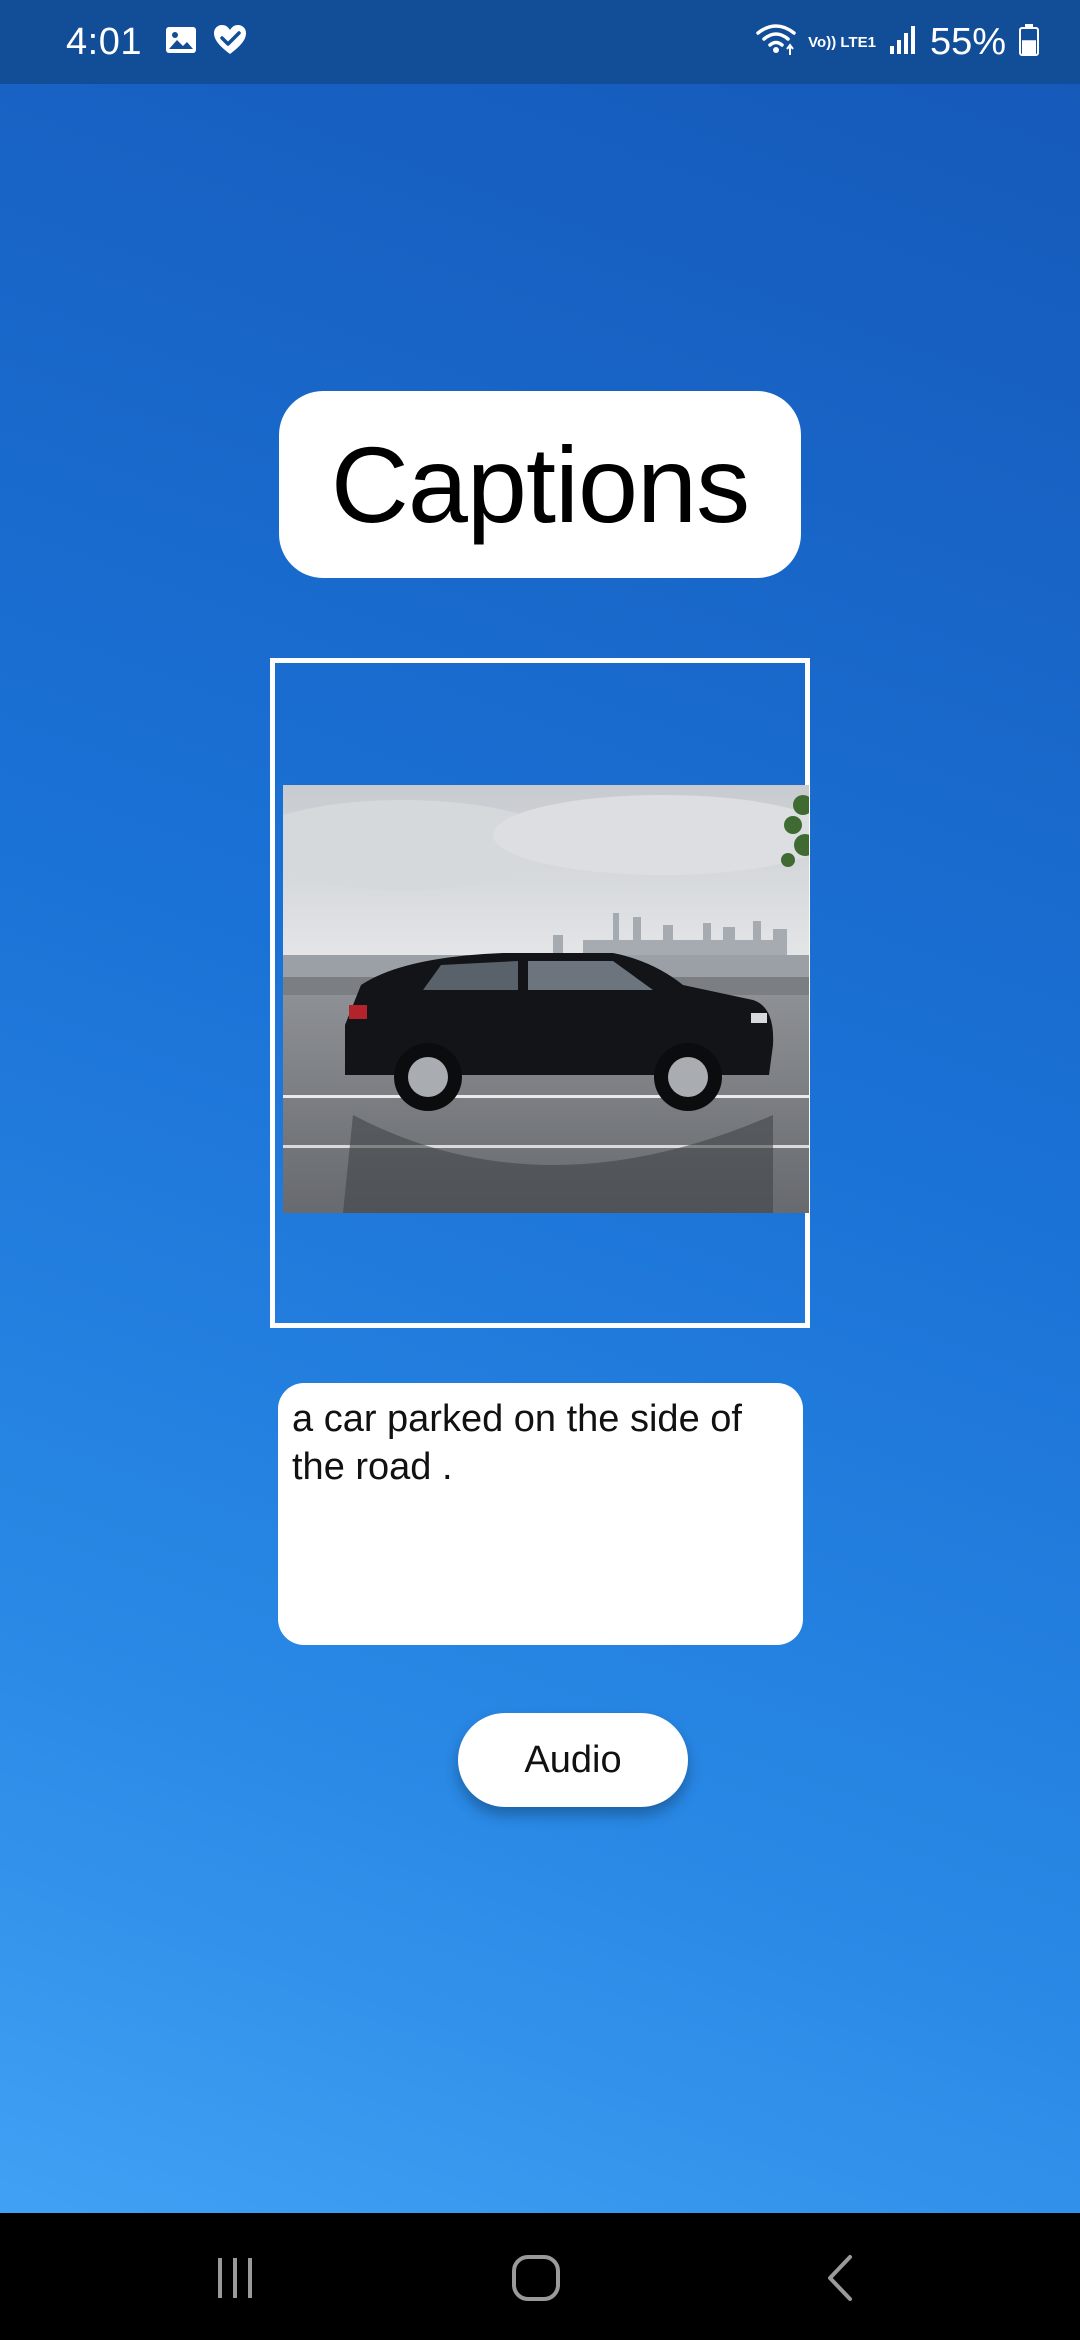 The height and width of the screenshot is (2340, 1080). Describe the element at coordinates (1029, 42) in the screenshot. I see `battery-icon` at that location.